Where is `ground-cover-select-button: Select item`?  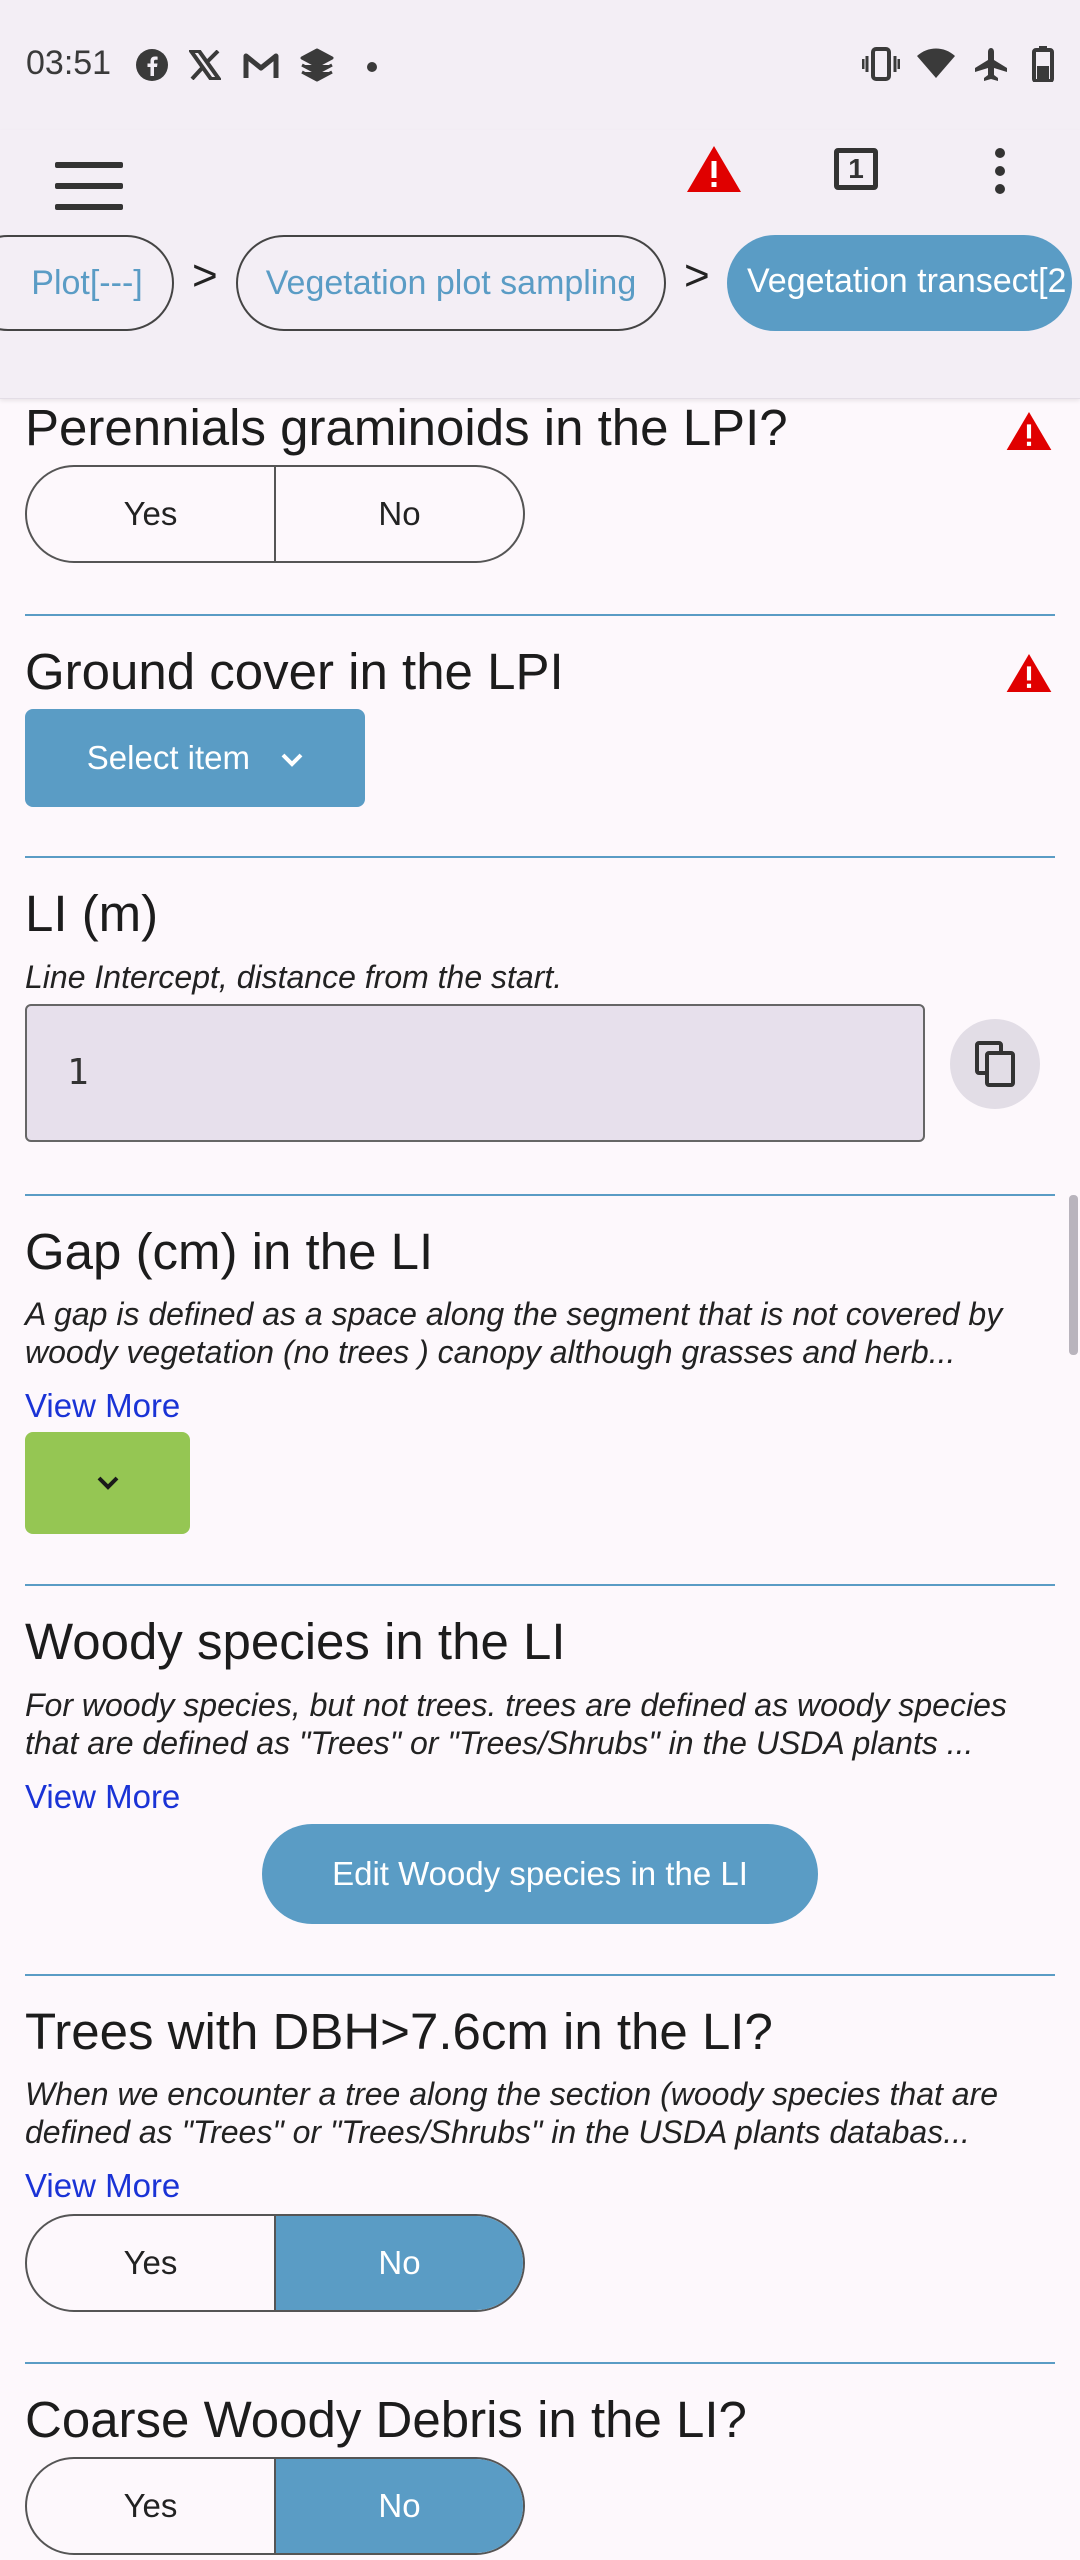
ground-cover-select-button: Select item is located at coordinates (195, 758).